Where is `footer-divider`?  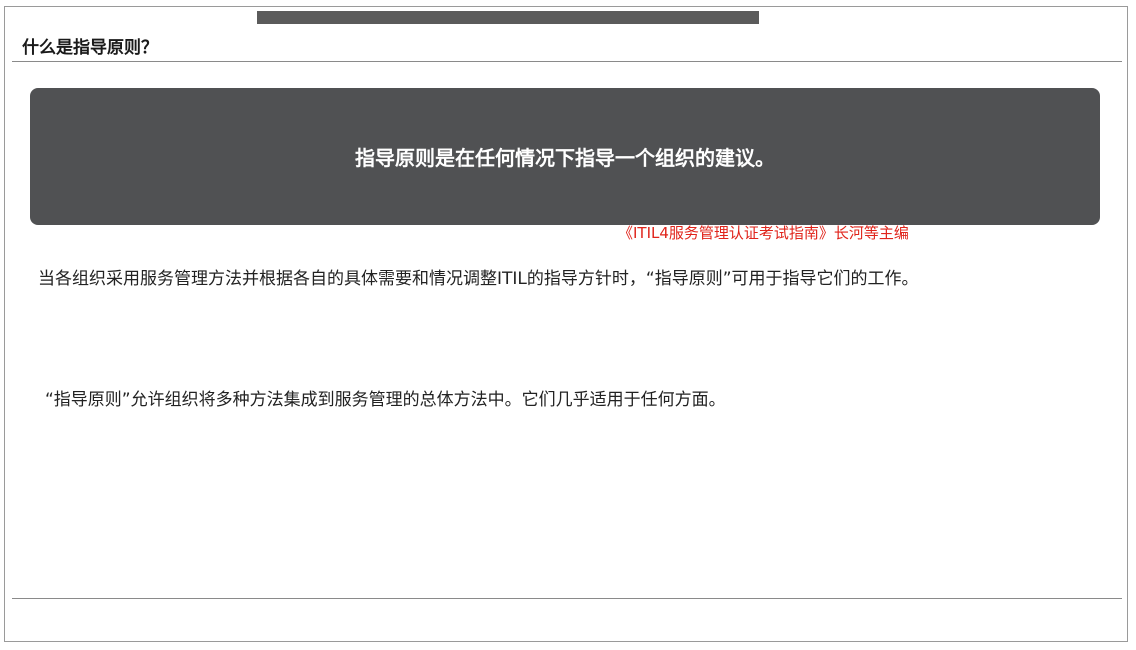
footer-divider is located at coordinates (567, 598).